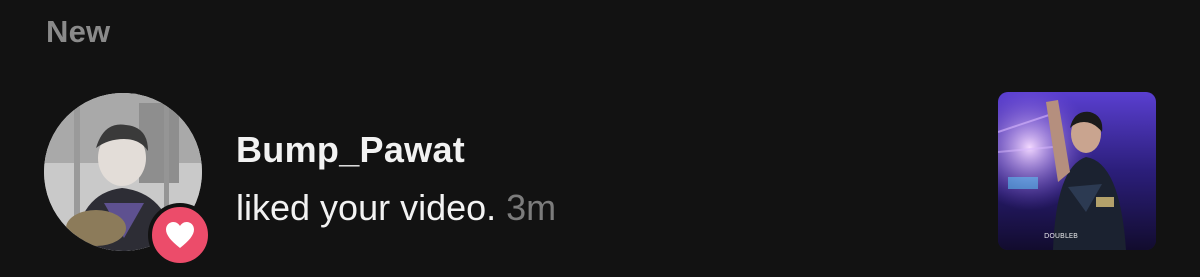 The width and height of the screenshot is (1200, 277). I want to click on username: Bump_Pawat, so click(396, 150).